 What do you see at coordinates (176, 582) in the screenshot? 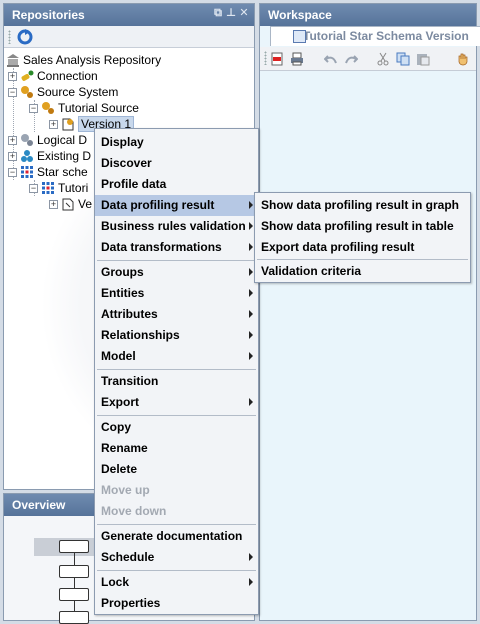
I see `menu-item-lock: Lock` at bounding box center [176, 582].